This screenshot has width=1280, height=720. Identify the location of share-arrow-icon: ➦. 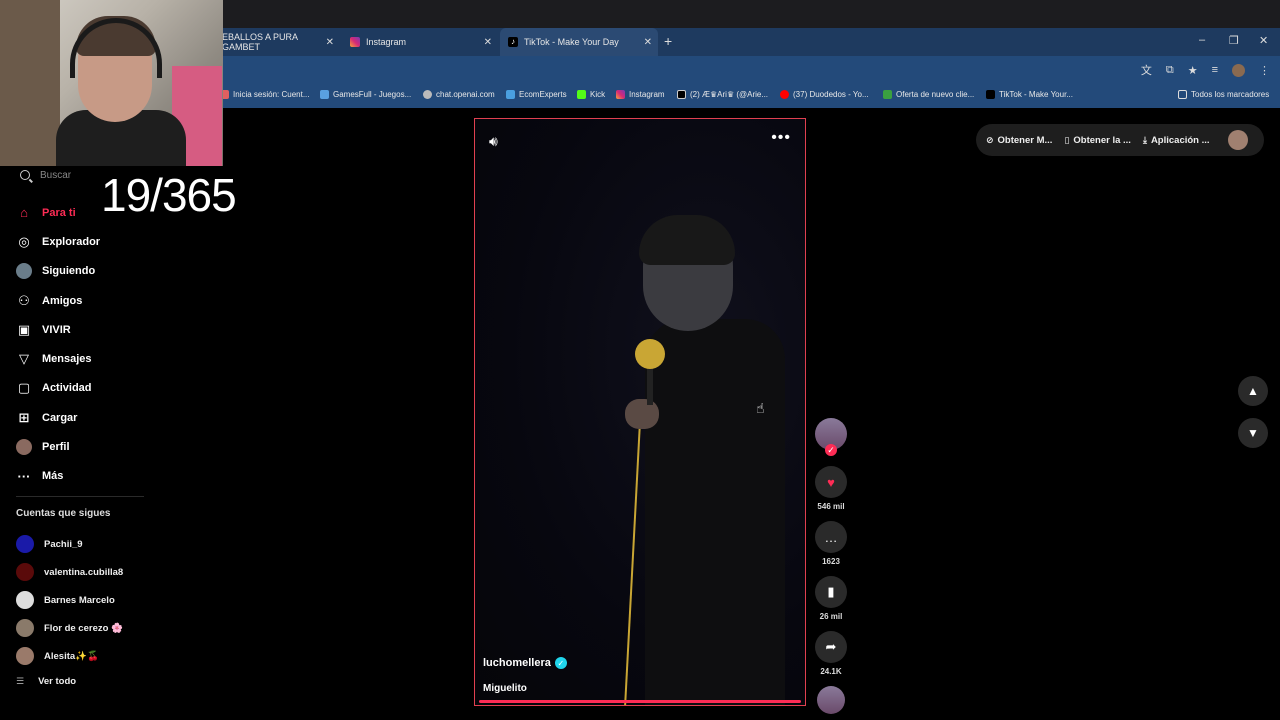
(831, 646).